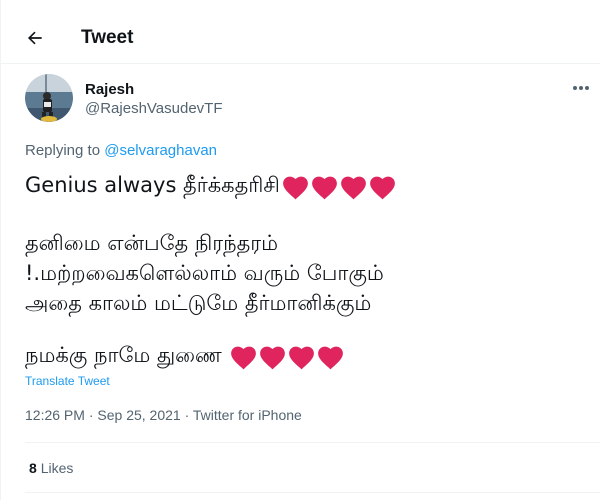 The height and width of the screenshot is (500, 600). I want to click on tweet-line-1-text: Genius always தீர்க்கதரிசி, so click(152, 185).